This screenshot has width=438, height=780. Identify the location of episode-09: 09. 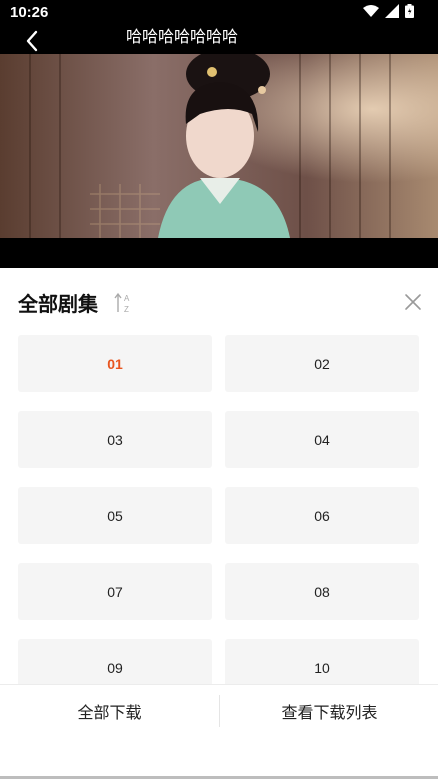
(115, 662).